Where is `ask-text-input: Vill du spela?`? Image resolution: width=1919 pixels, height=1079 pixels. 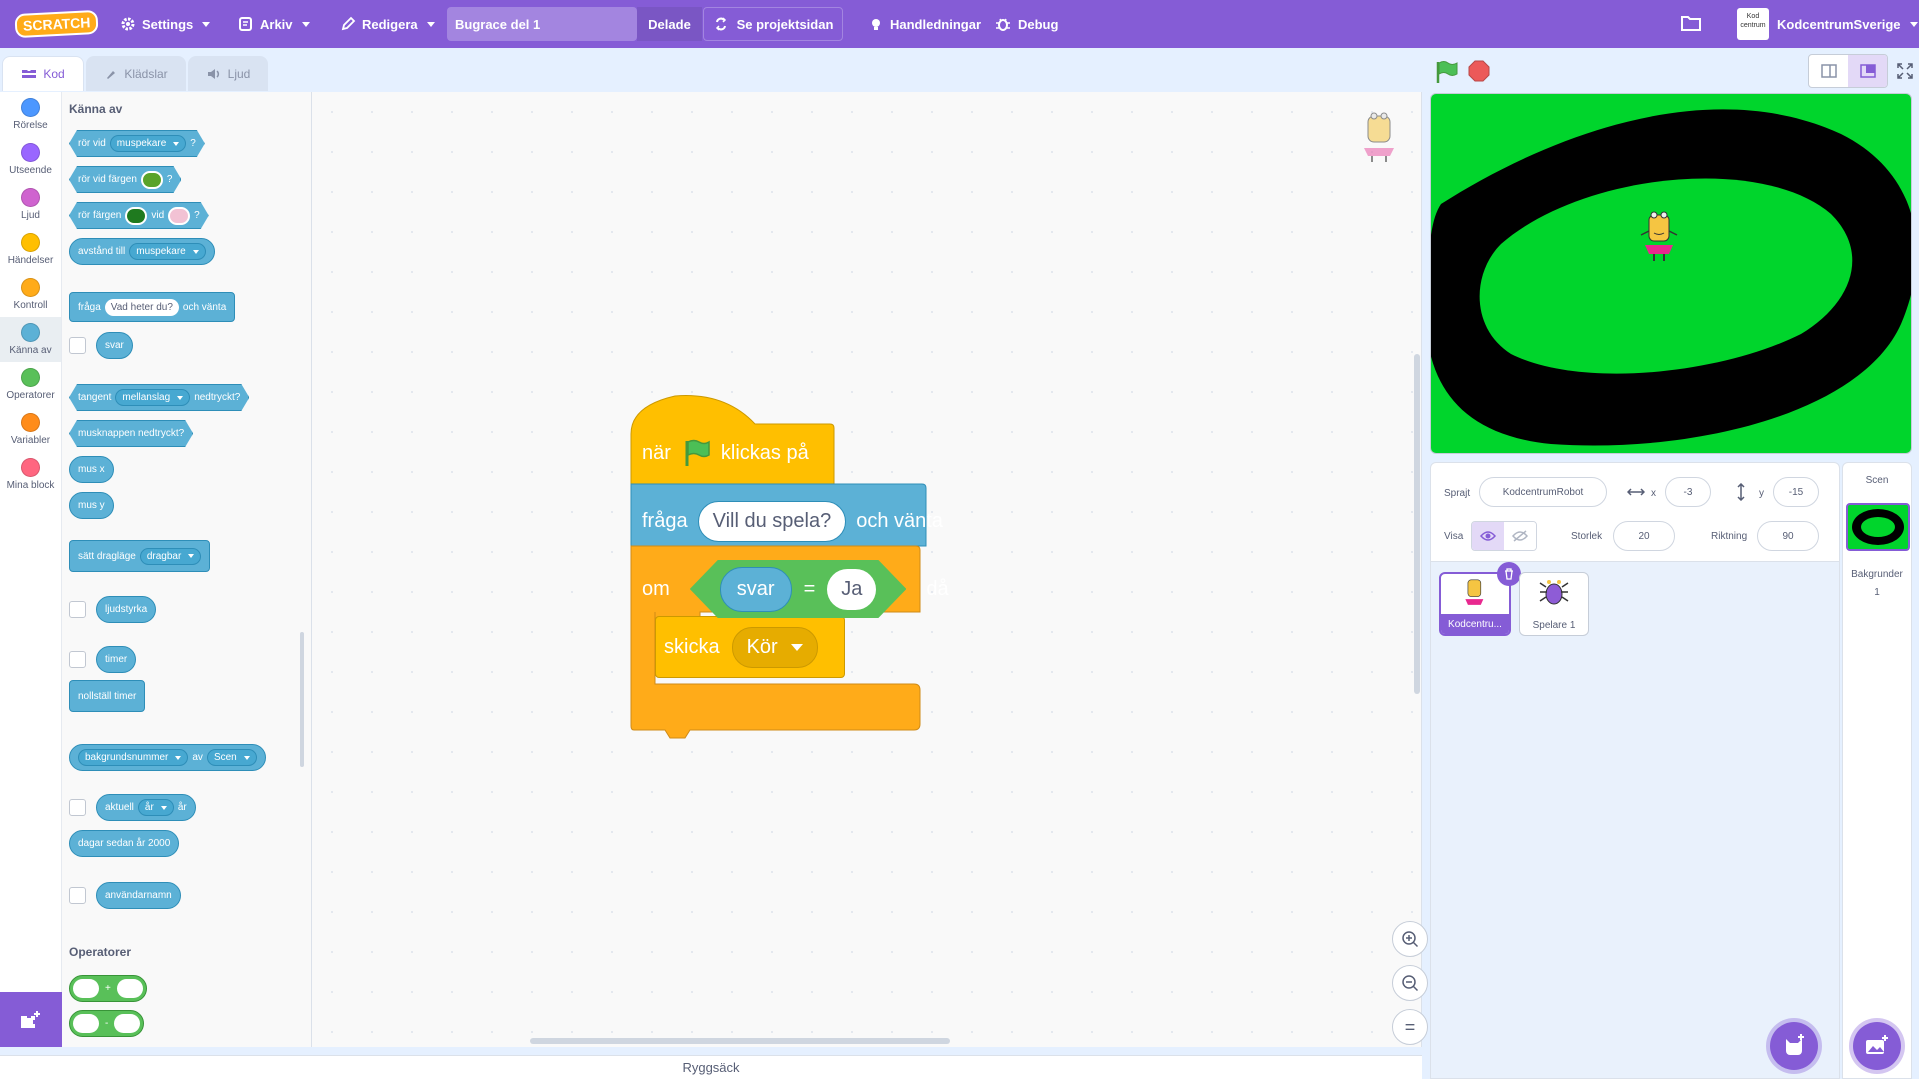
ask-text-input: Vill du spela? is located at coordinates (772, 521).